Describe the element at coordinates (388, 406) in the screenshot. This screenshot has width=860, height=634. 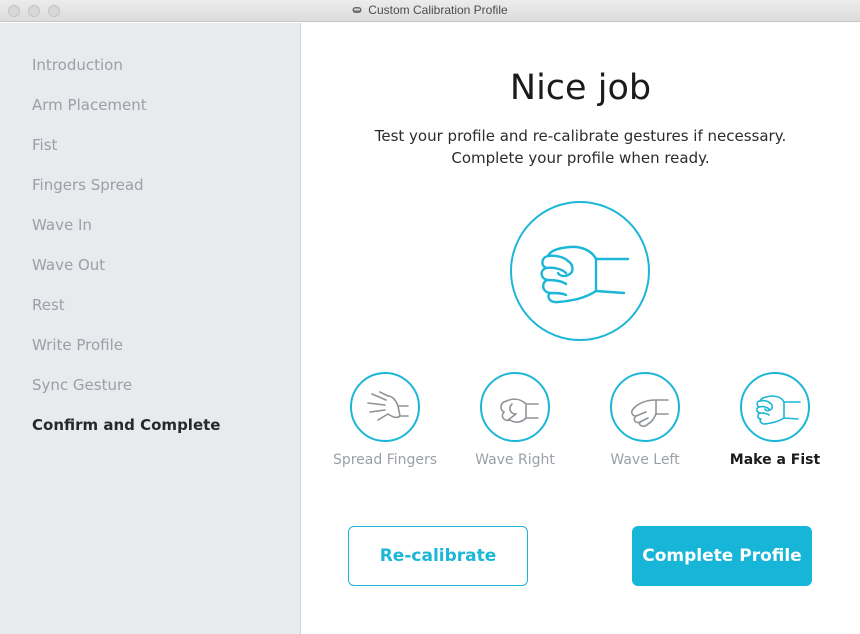
I see `spread-fingers-icon` at that location.